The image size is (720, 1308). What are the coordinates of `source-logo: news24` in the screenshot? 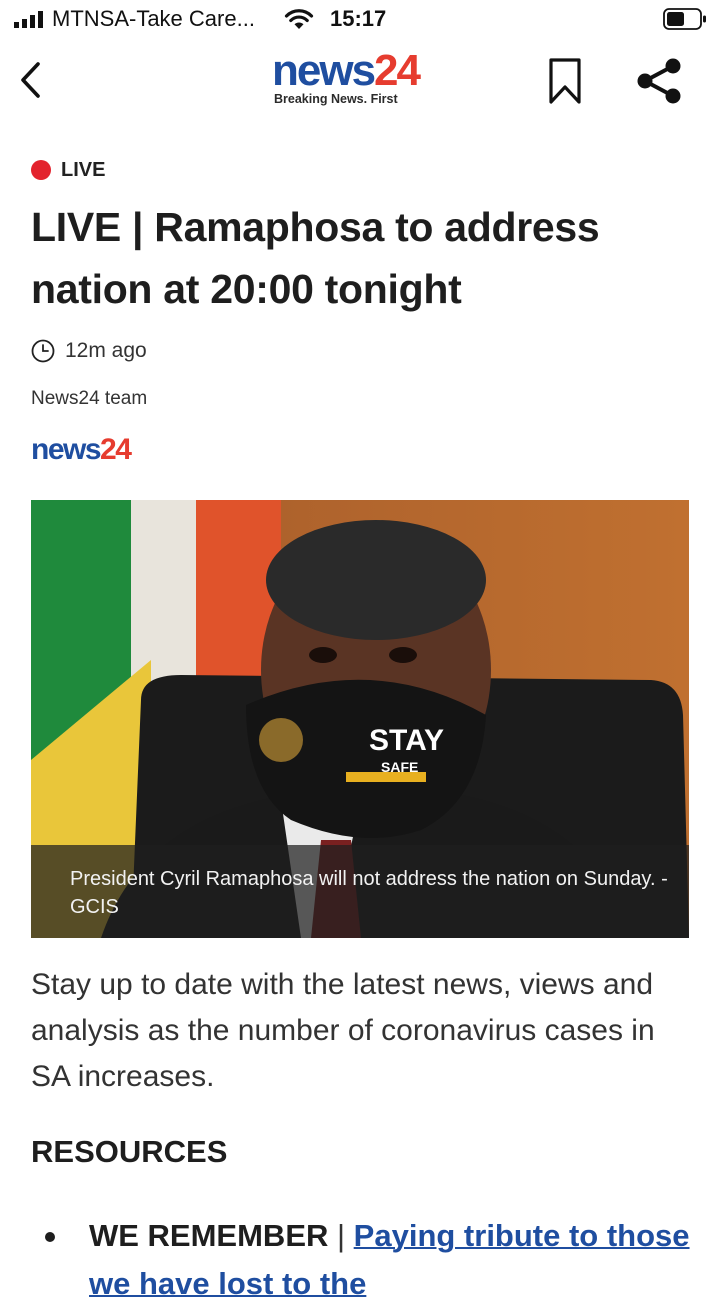 It's located at (81, 450).